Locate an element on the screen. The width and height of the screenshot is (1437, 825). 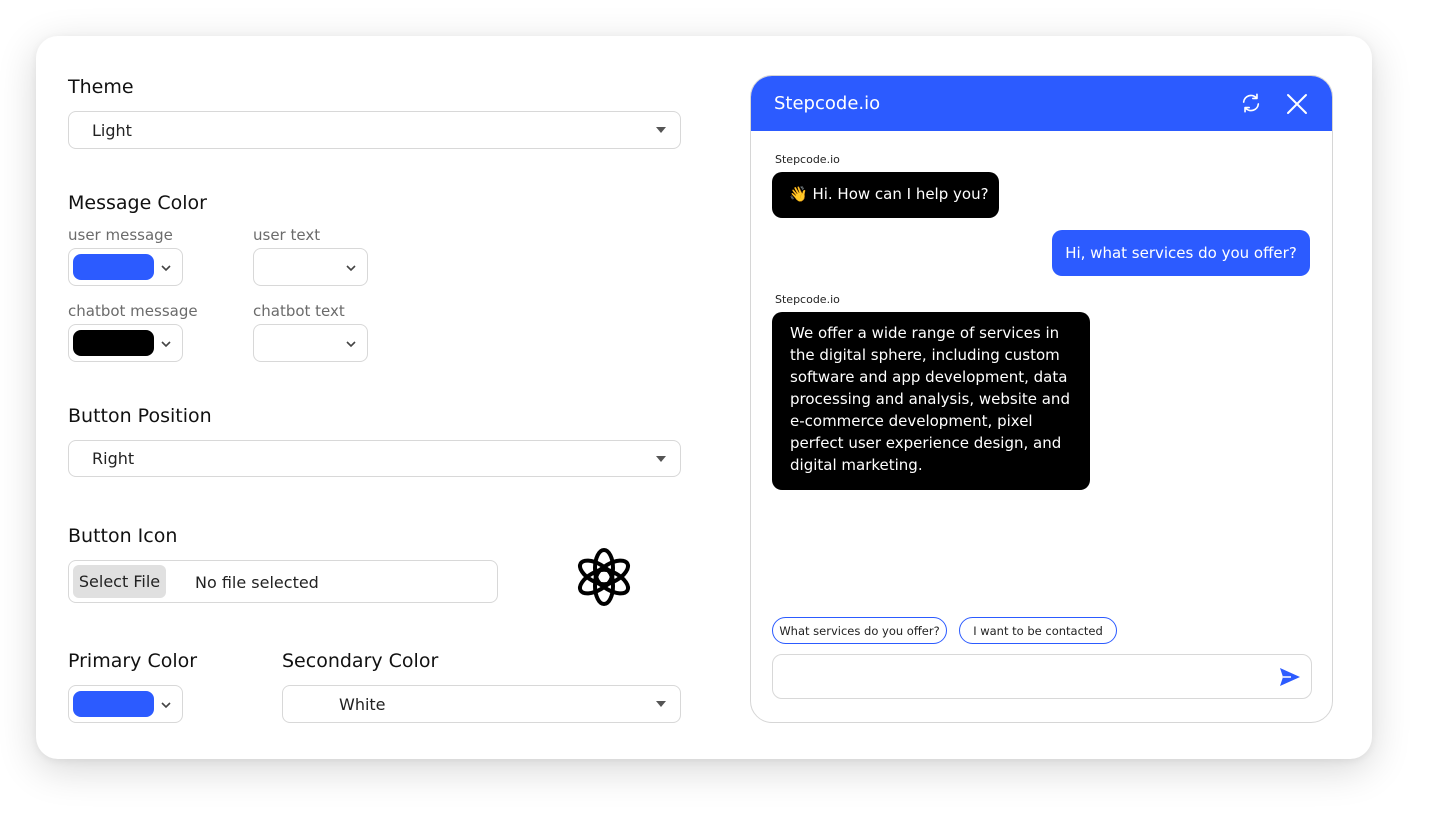
button-icon-label: Button Icon is located at coordinates (123, 536).